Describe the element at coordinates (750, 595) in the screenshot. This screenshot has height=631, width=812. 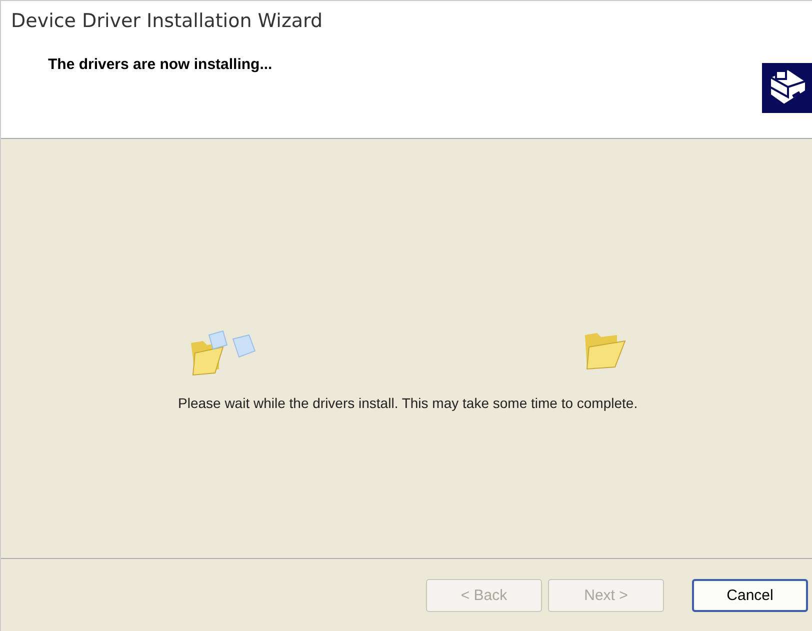
I see `cancel-button: Cancel` at that location.